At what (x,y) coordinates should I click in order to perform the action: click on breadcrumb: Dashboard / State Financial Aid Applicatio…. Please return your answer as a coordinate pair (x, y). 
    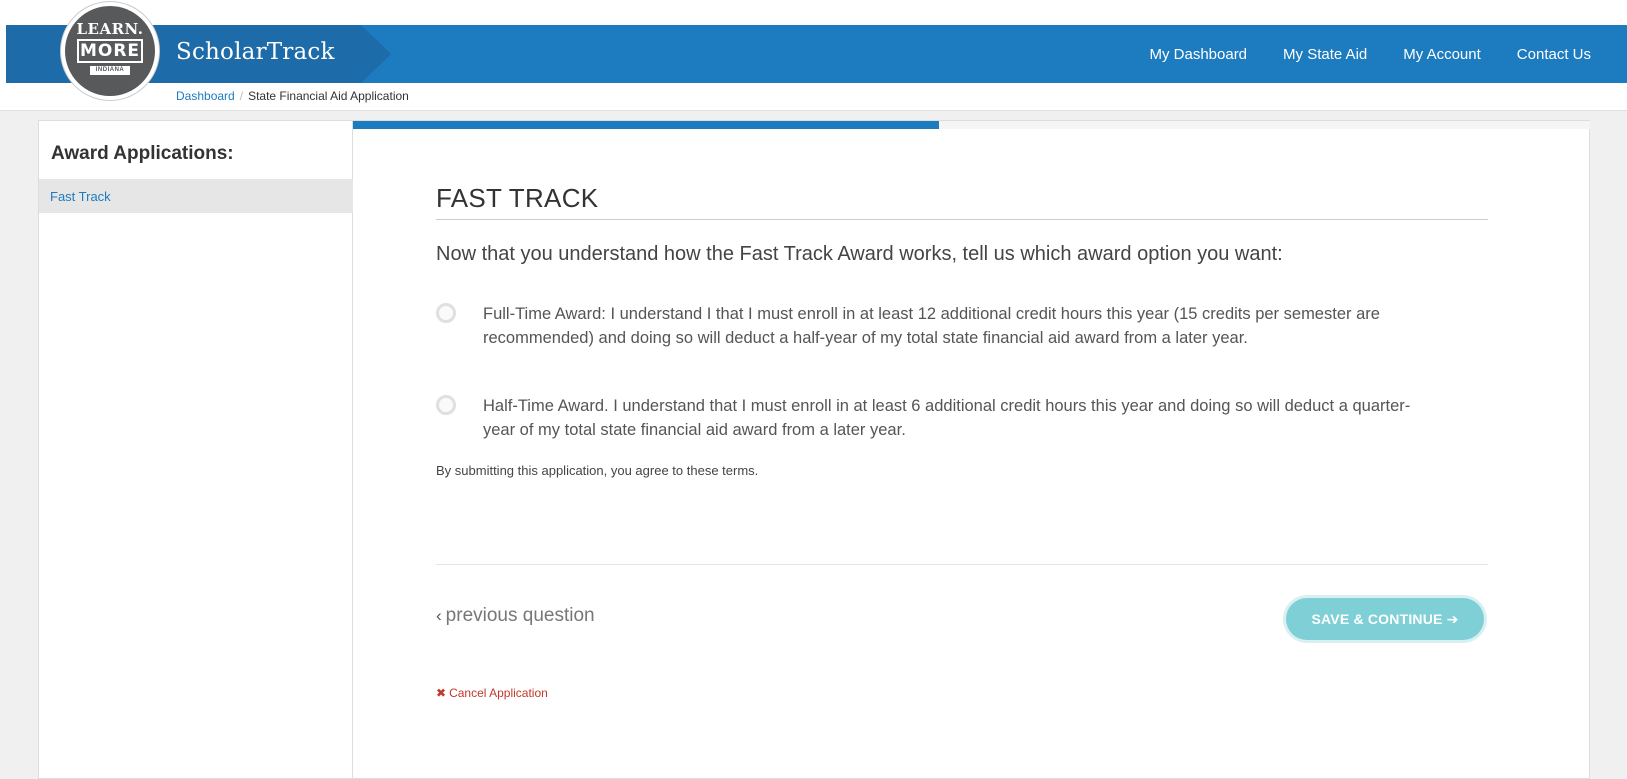
    Looking at the image, I should click on (292, 96).